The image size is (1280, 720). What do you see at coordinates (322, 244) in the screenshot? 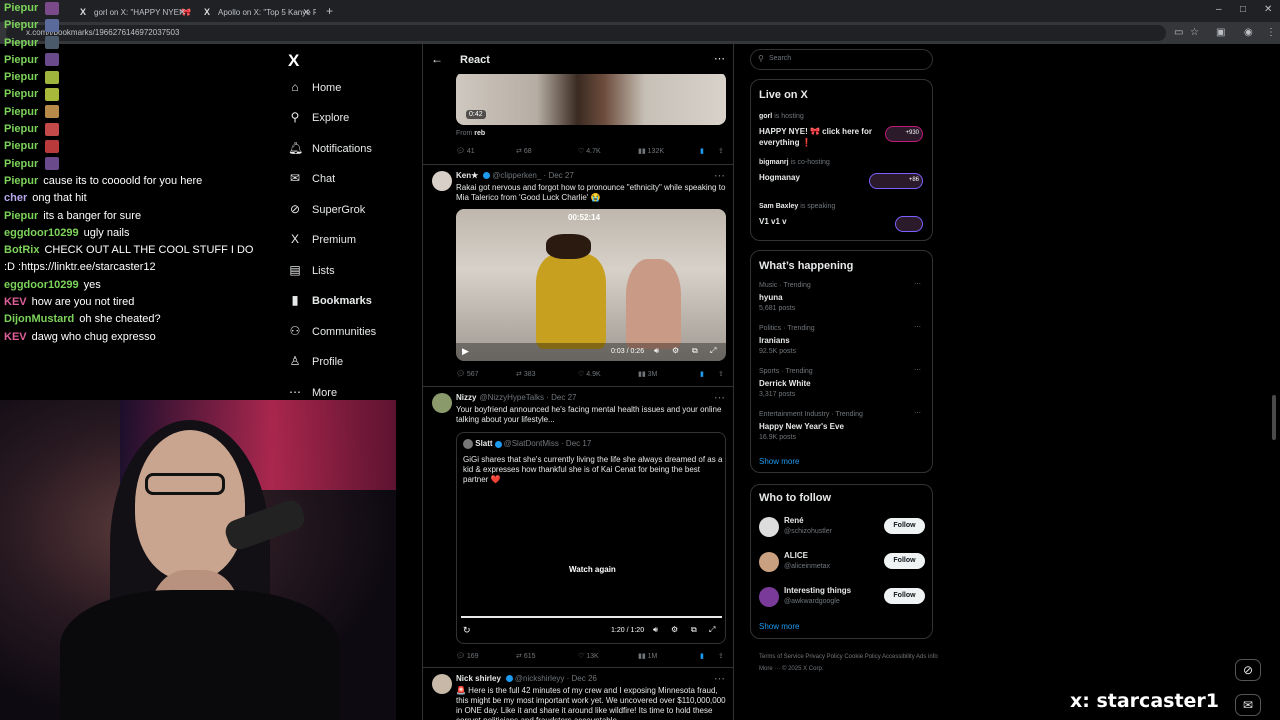
I see `nav-item-premium: X Premium` at bounding box center [322, 244].